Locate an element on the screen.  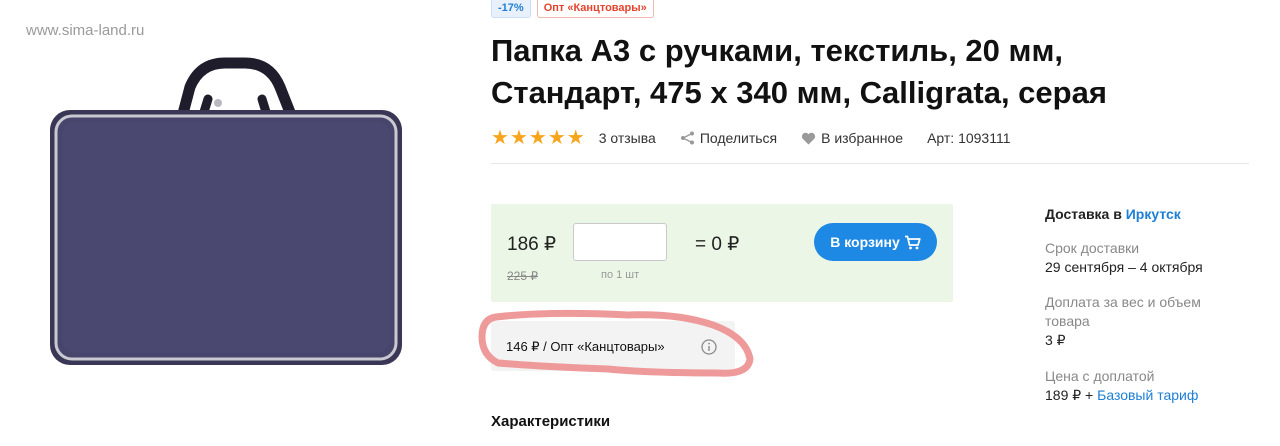
share-label: Поделиться is located at coordinates (738, 138).